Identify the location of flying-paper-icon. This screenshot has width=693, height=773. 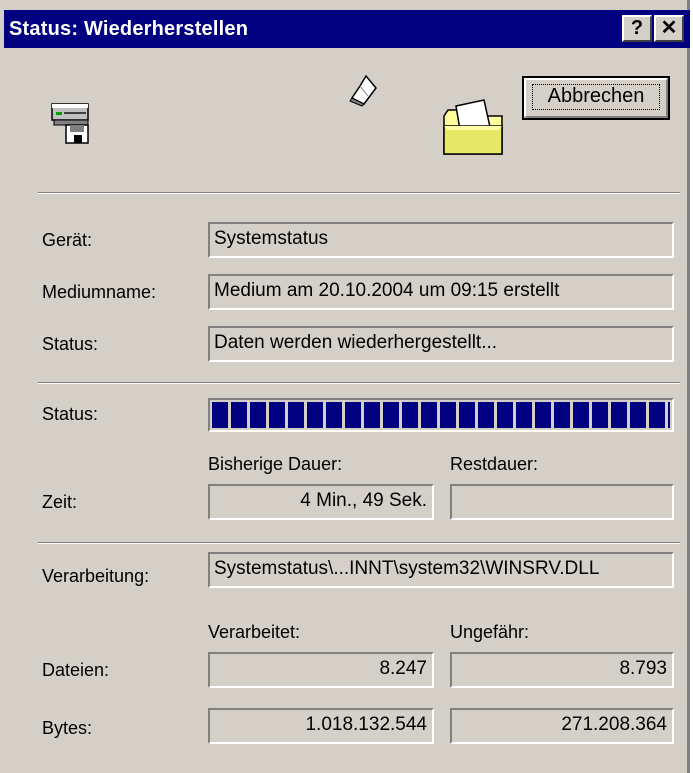
(363, 90).